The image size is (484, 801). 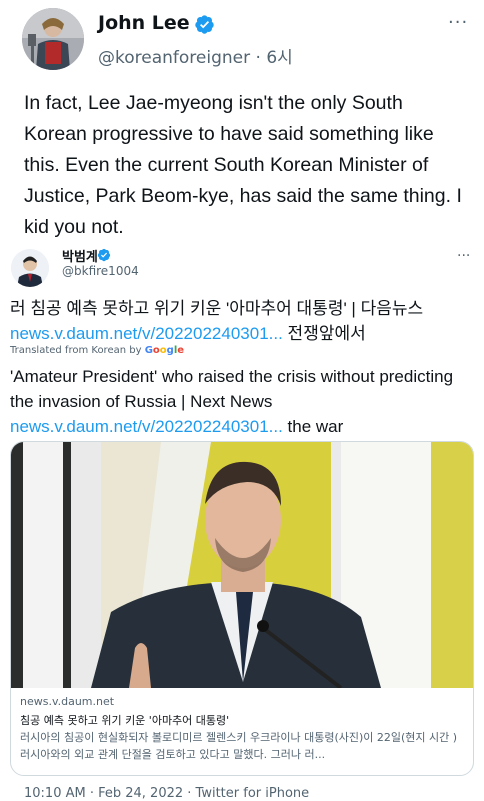 What do you see at coordinates (279, 58) in the screenshot?
I see `tweet-time: 6시` at bounding box center [279, 58].